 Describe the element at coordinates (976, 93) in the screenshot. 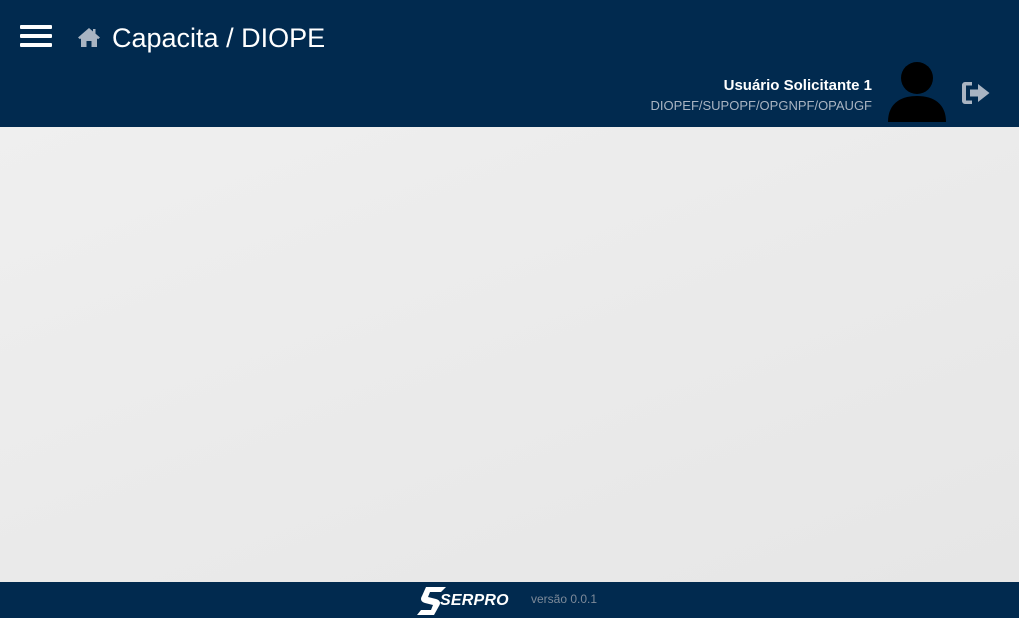

I see `sign-out-icon` at that location.